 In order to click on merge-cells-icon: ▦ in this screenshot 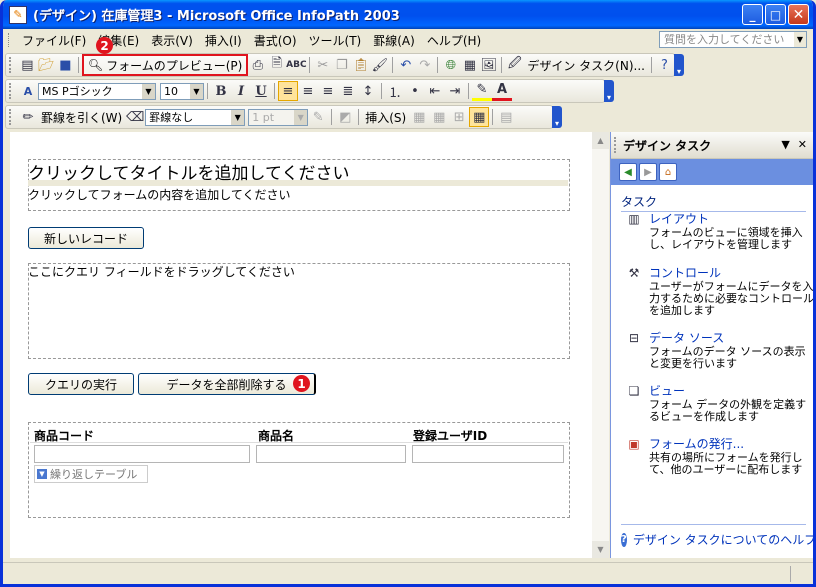, I will do `click(419, 117)`.